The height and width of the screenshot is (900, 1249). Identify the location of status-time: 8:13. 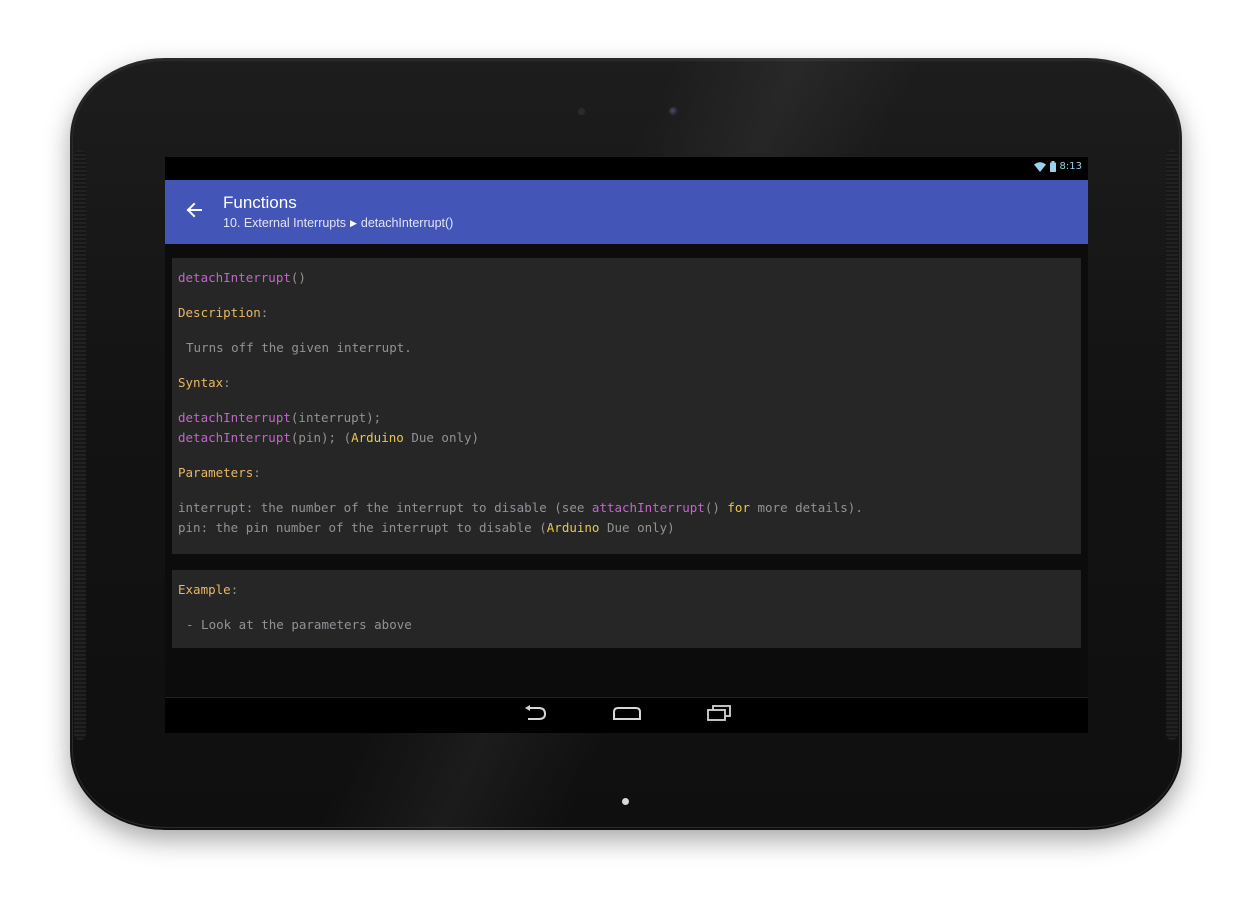
(1070, 166).